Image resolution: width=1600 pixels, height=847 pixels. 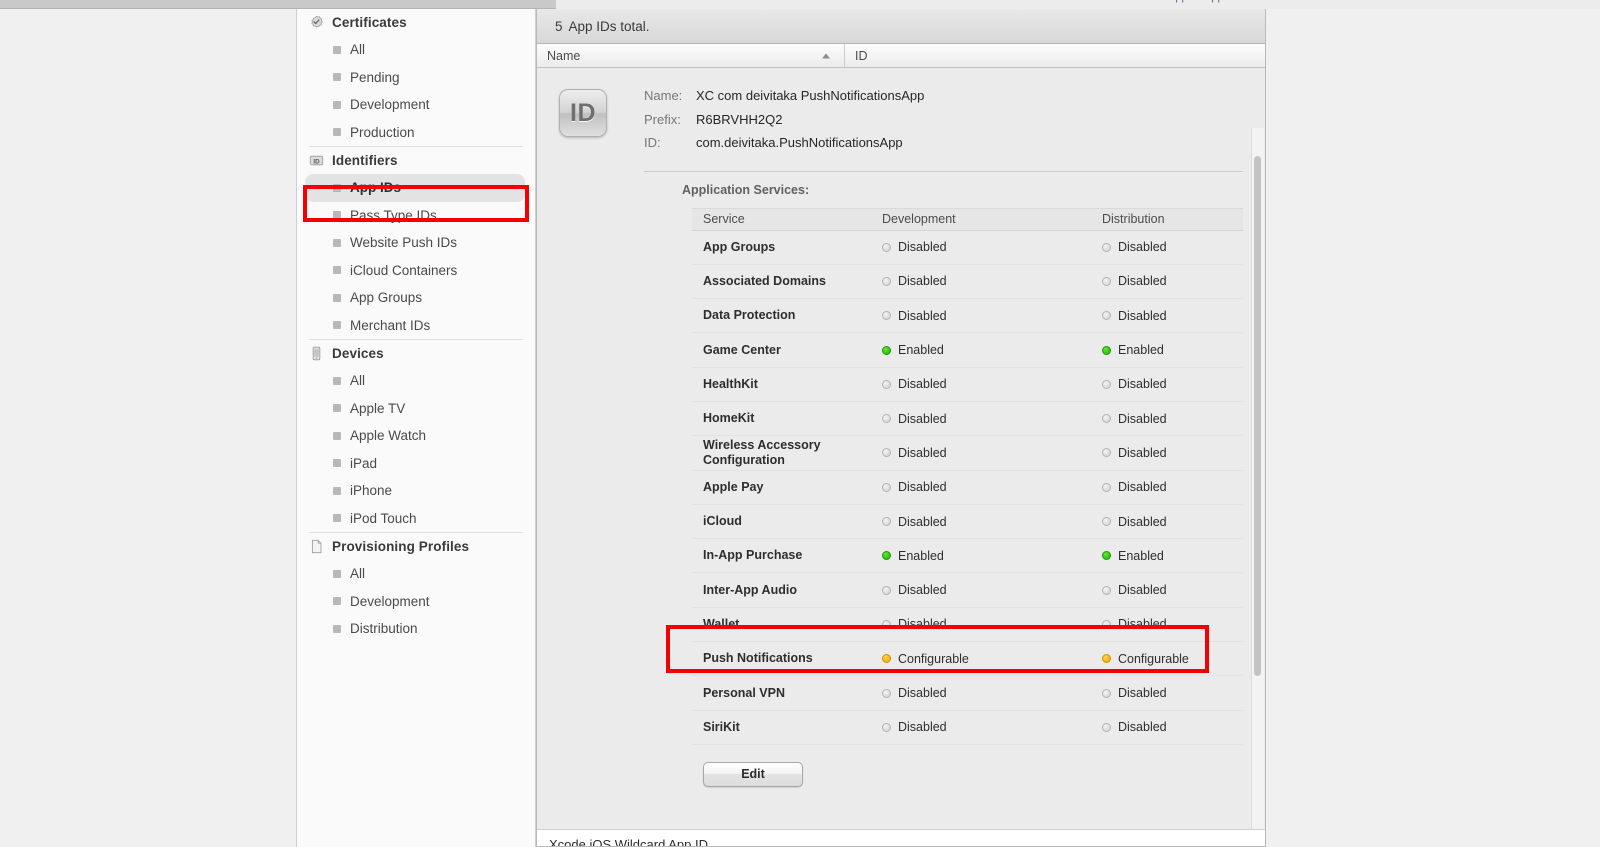 What do you see at coordinates (750, 589) in the screenshot?
I see `service-name: Inter-App Audio` at bounding box center [750, 589].